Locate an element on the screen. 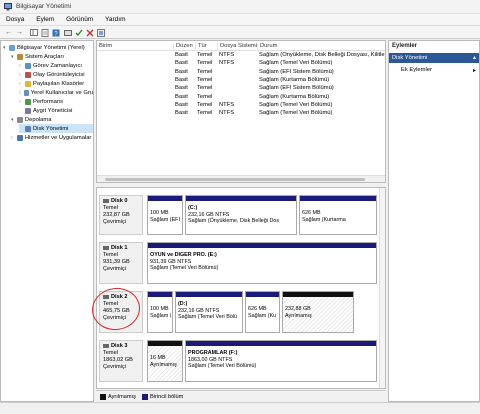 The height and width of the screenshot is (414, 480). column-header-status: Durum is located at coordinates (267, 47).